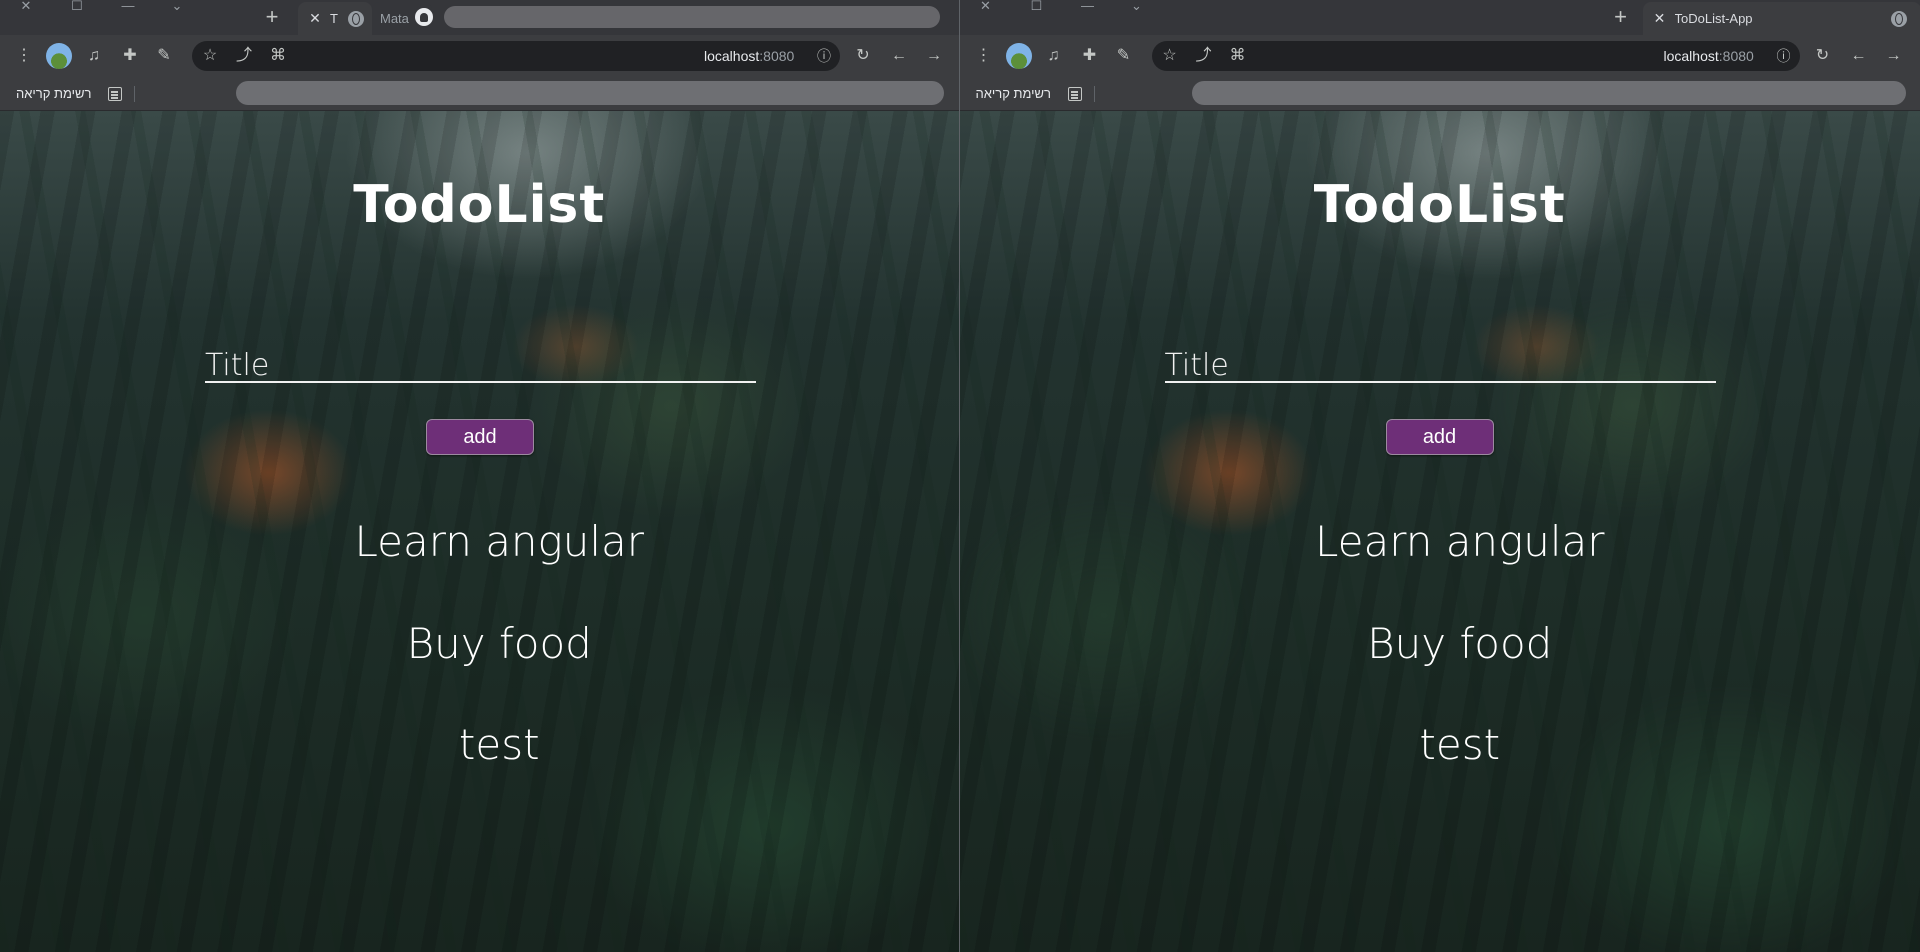 Image resolution: width=1920 pixels, height=952 pixels. What do you see at coordinates (1439, 17) in the screenshot?
I see `tab-strip: ✕ ☐ — ⌄ + ✕ ToDoList-App` at bounding box center [1439, 17].